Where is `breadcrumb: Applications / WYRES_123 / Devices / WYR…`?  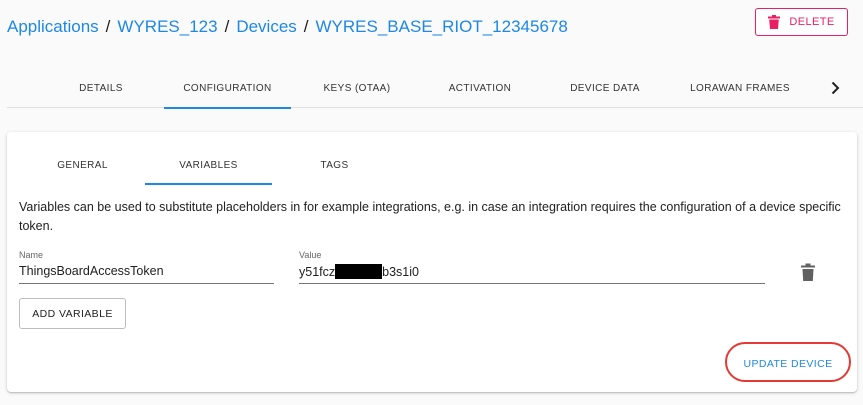
breadcrumb: Applications / WYRES_123 / Devices / WYR… is located at coordinates (287, 27).